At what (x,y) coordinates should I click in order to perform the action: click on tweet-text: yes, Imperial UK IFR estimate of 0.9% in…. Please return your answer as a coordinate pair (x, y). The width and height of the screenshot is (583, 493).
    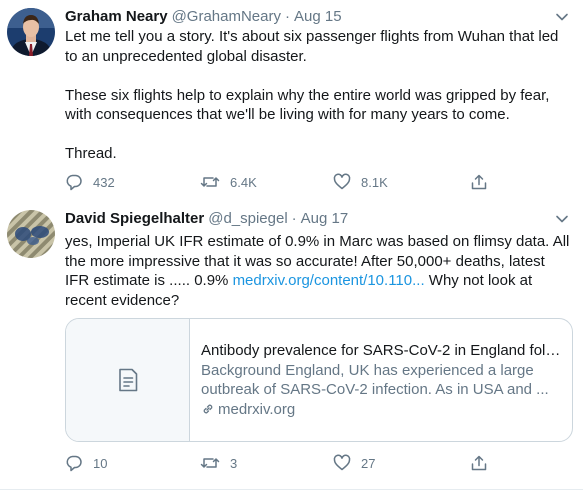
    Looking at the image, I should click on (317, 271).